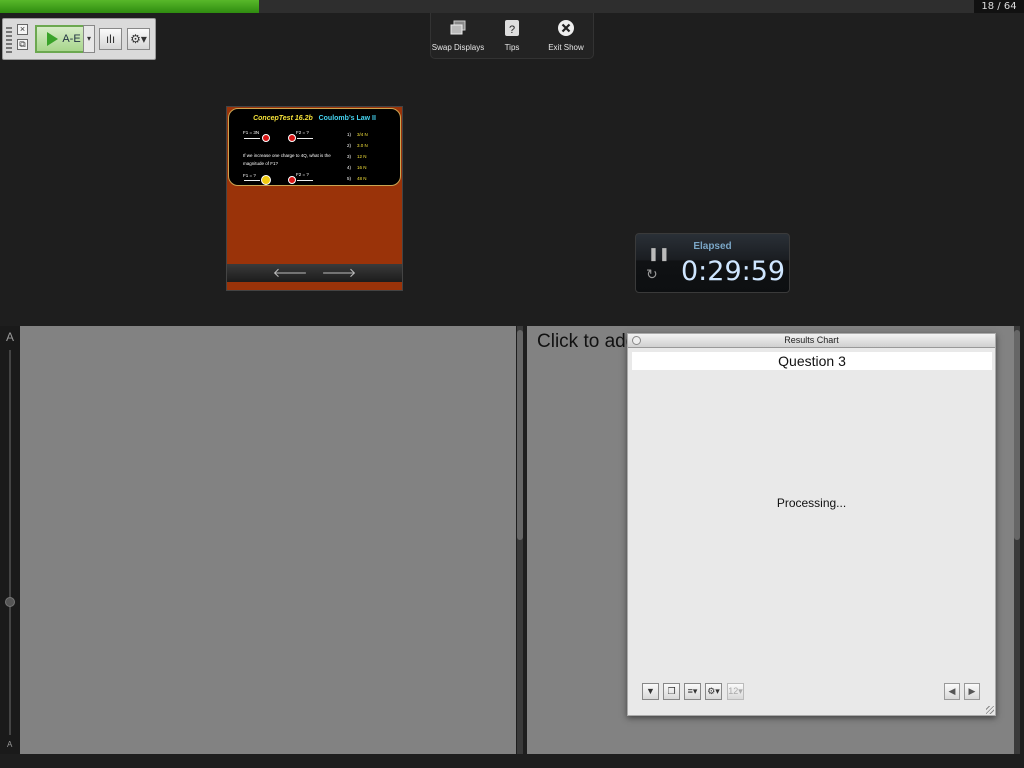  I want to click on answer-value: 16 N, so click(362, 167).